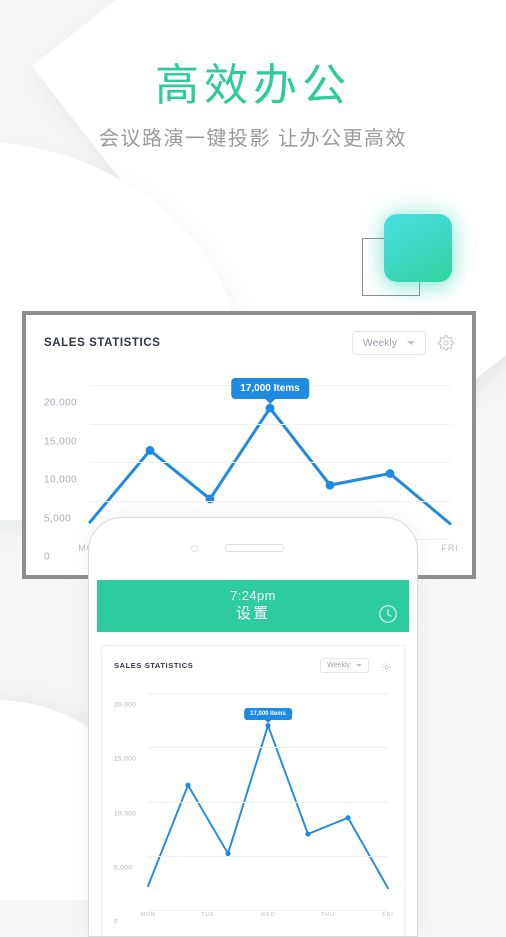 Image resolution: width=506 pixels, height=937 pixels. I want to click on period-dropdown: Weekly, so click(388, 343).